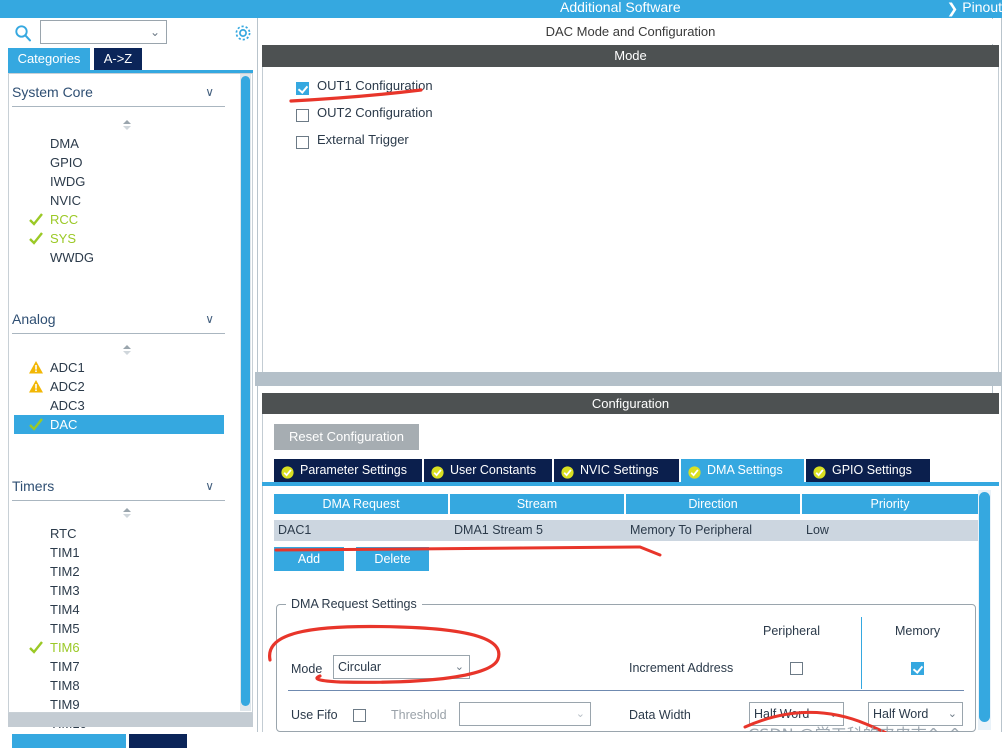  Describe the element at coordinates (392, 559) in the screenshot. I see `delete-button: Delete` at that location.